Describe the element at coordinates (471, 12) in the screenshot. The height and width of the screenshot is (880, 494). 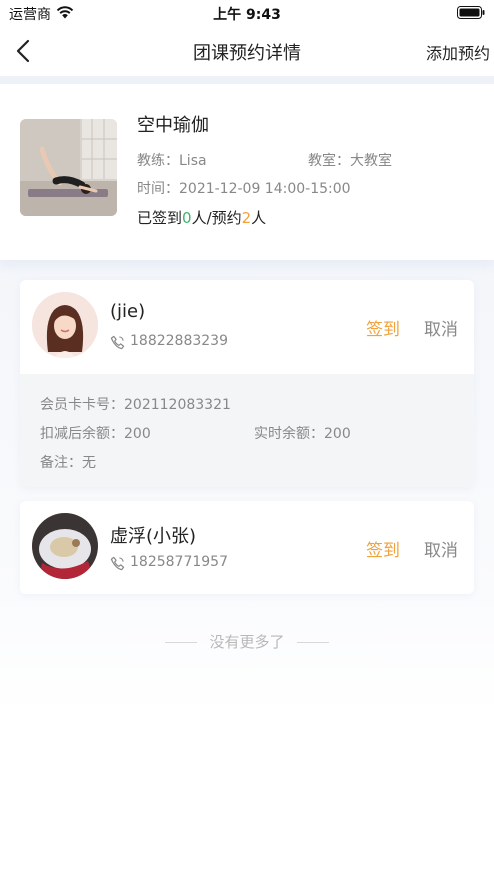
I see `battery-icon` at that location.